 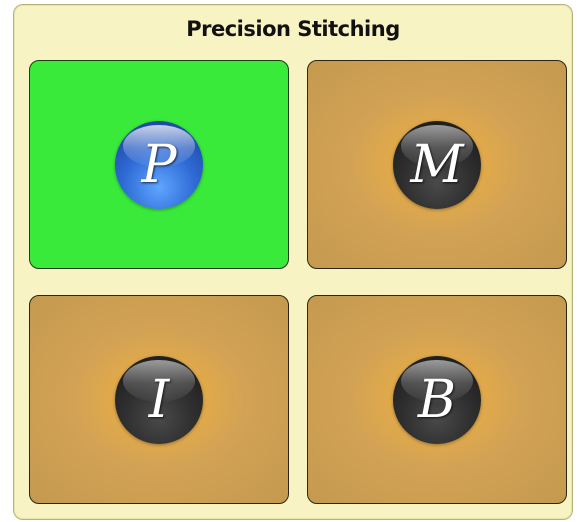 I want to click on m-letter-icon: M, so click(x=437, y=164).